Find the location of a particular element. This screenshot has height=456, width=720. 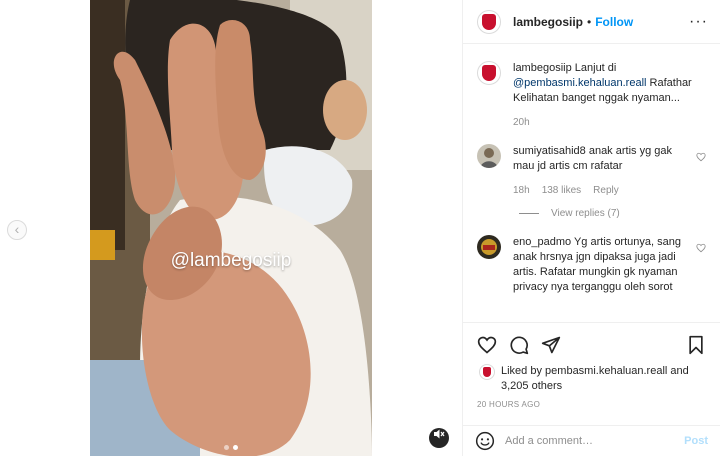

post-header: lambegosiip • Follow ··· is located at coordinates (591, 22).